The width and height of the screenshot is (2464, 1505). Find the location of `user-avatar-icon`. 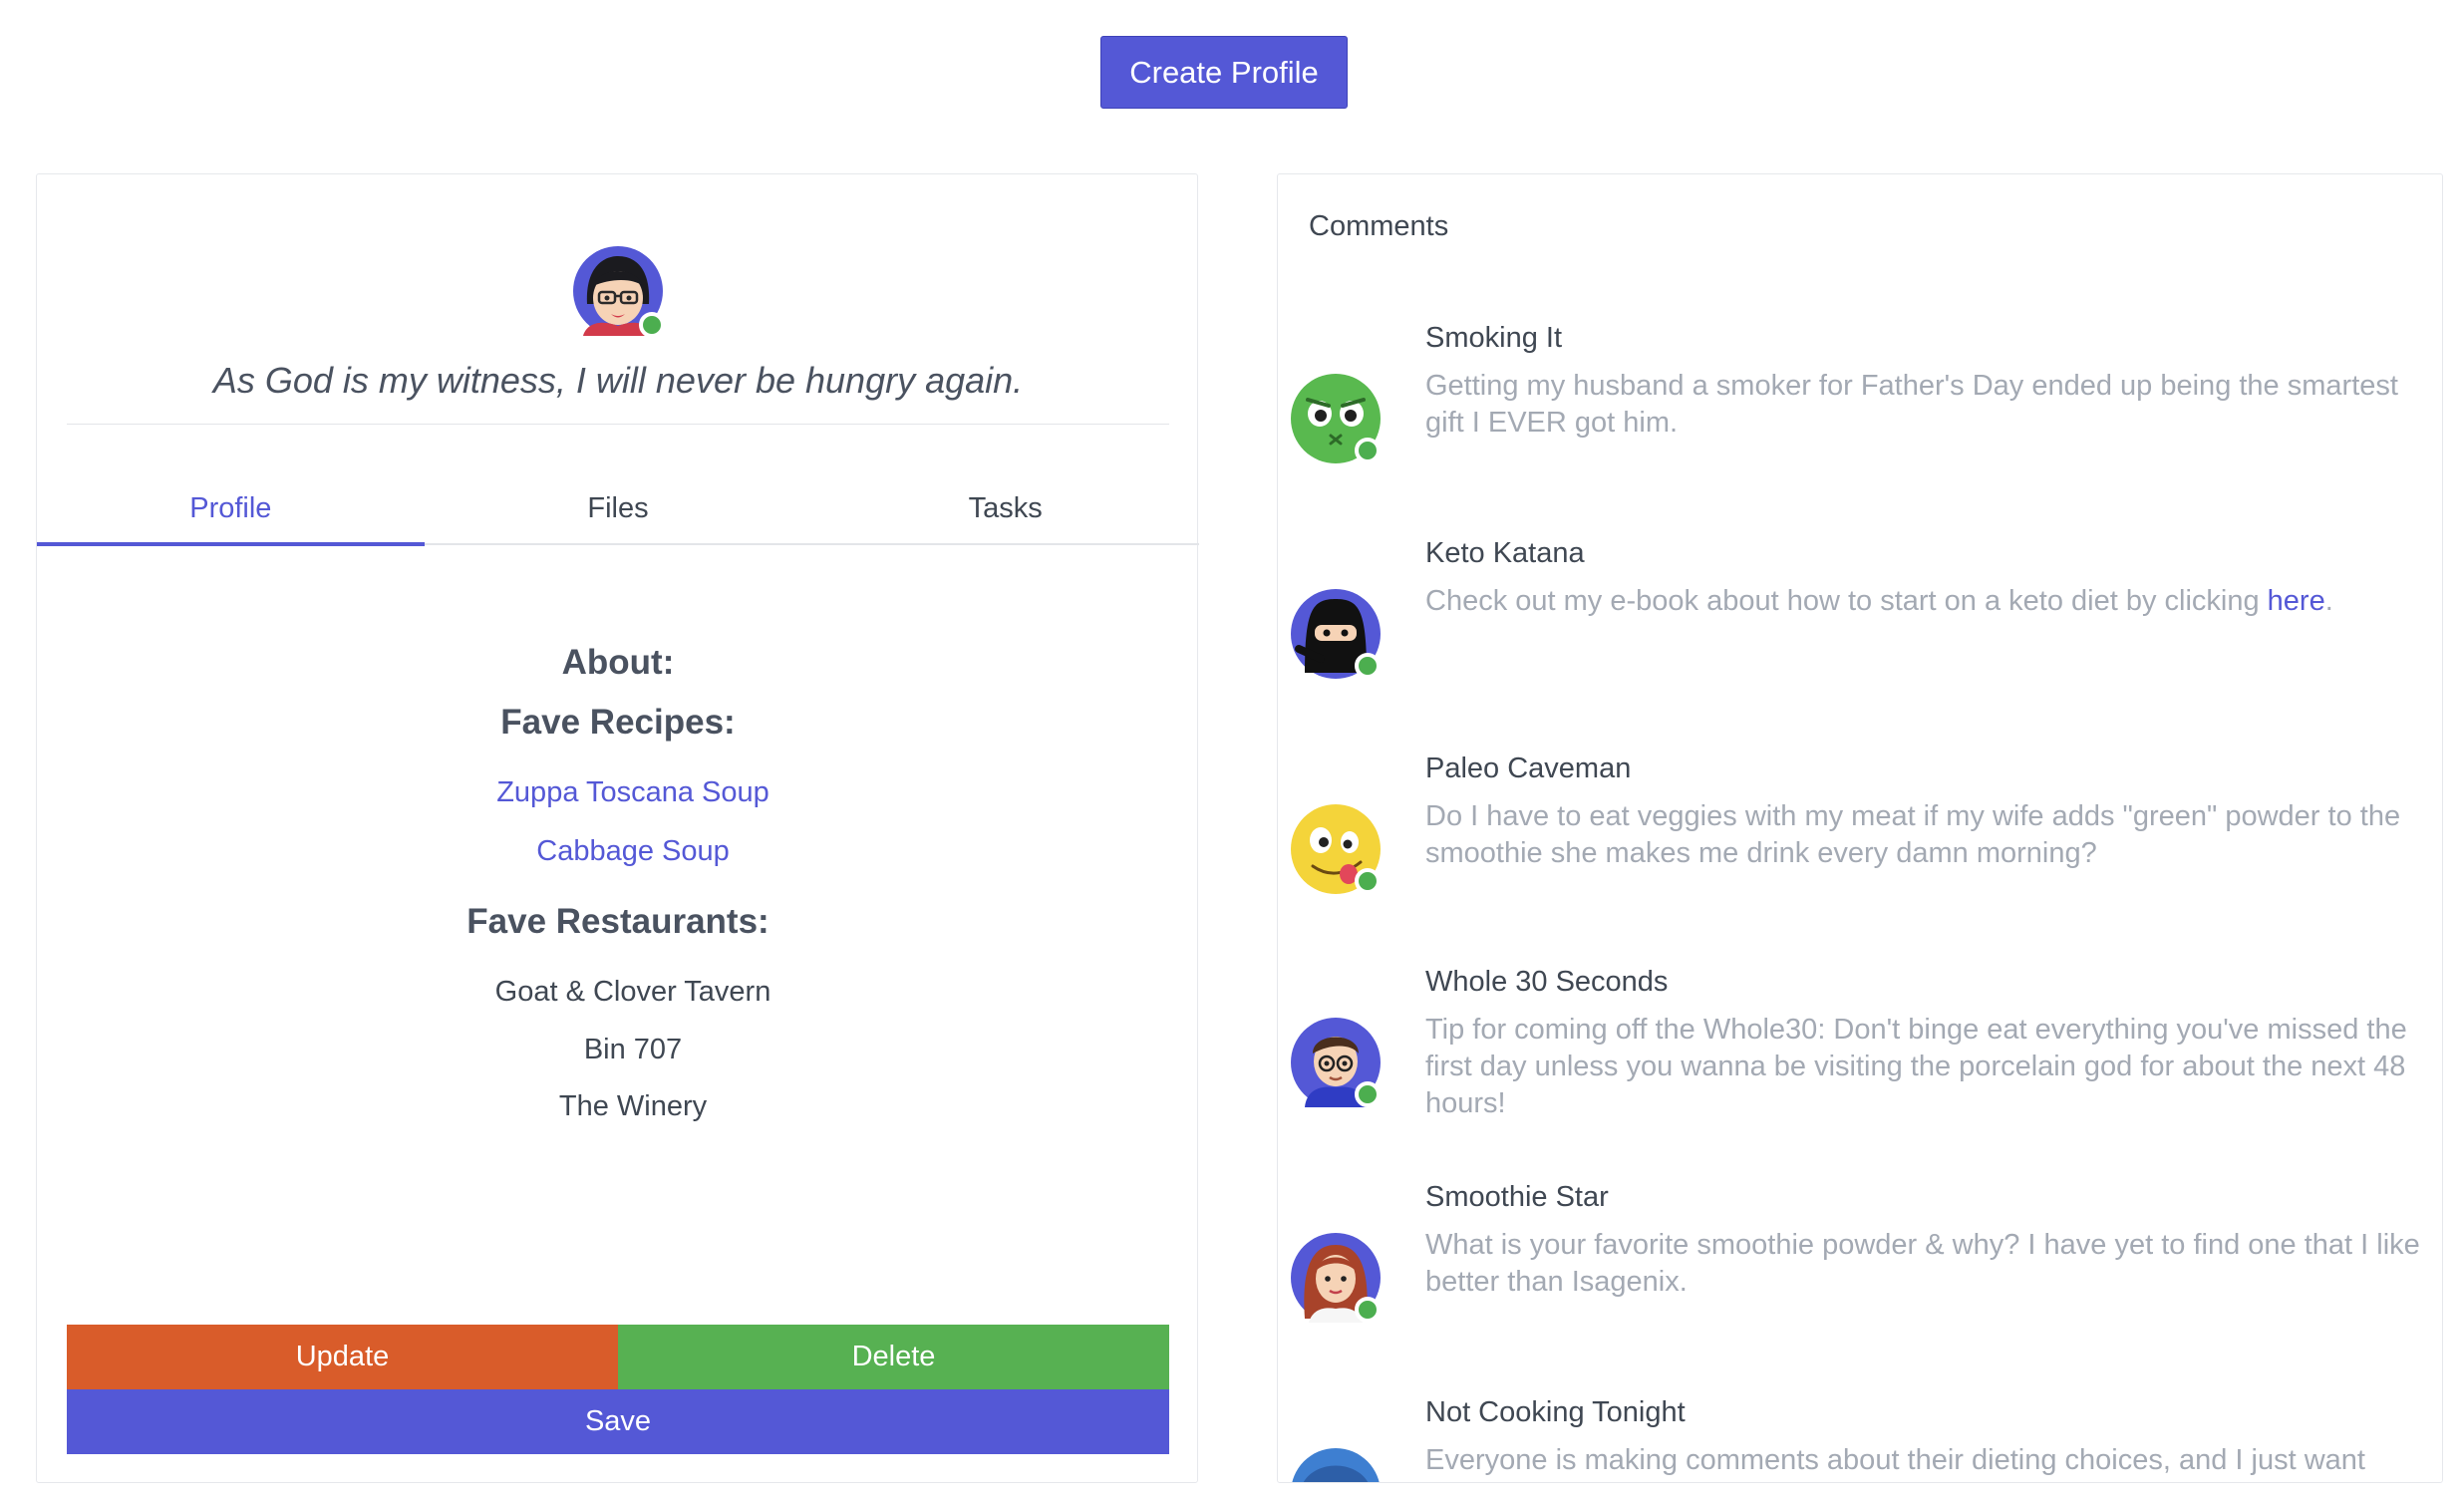

user-avatar-icon is located at coordinates (1336, 1465).